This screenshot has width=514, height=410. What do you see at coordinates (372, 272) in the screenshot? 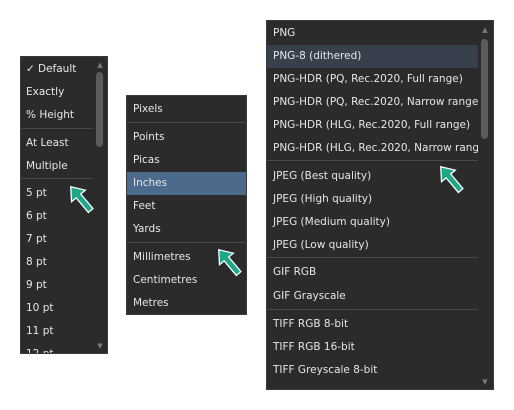
I see `menu-item-gif-rgb: GIF RGB` at bounding box center [372, 272].